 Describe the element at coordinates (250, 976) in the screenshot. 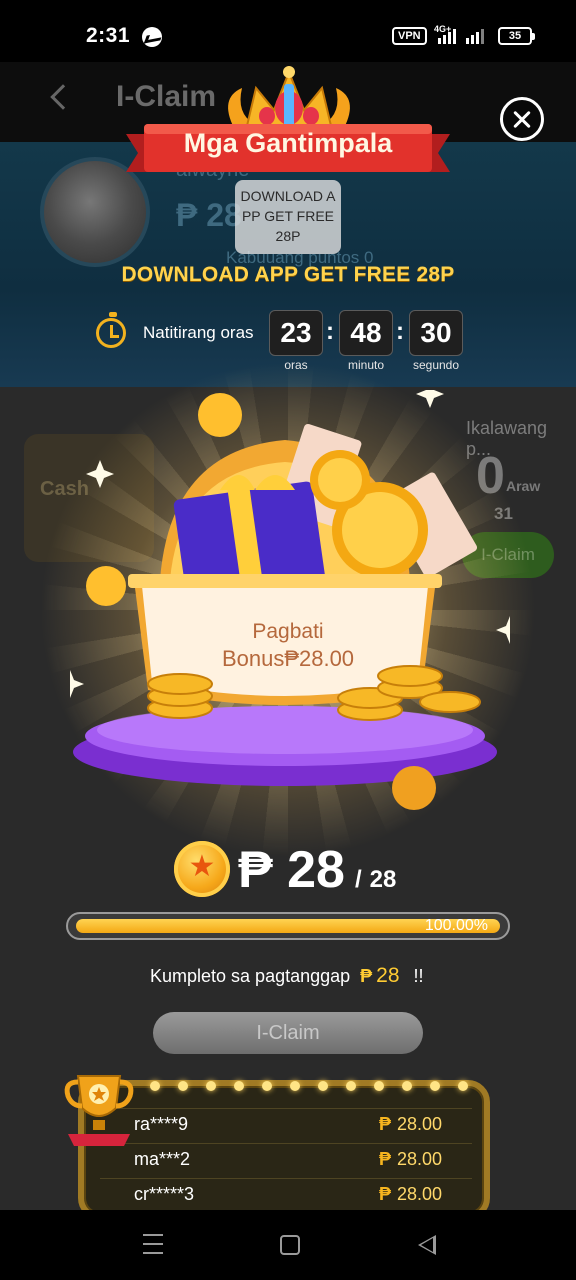

I see `complete-text: Kumpleto sa pagtanggap` at that location.